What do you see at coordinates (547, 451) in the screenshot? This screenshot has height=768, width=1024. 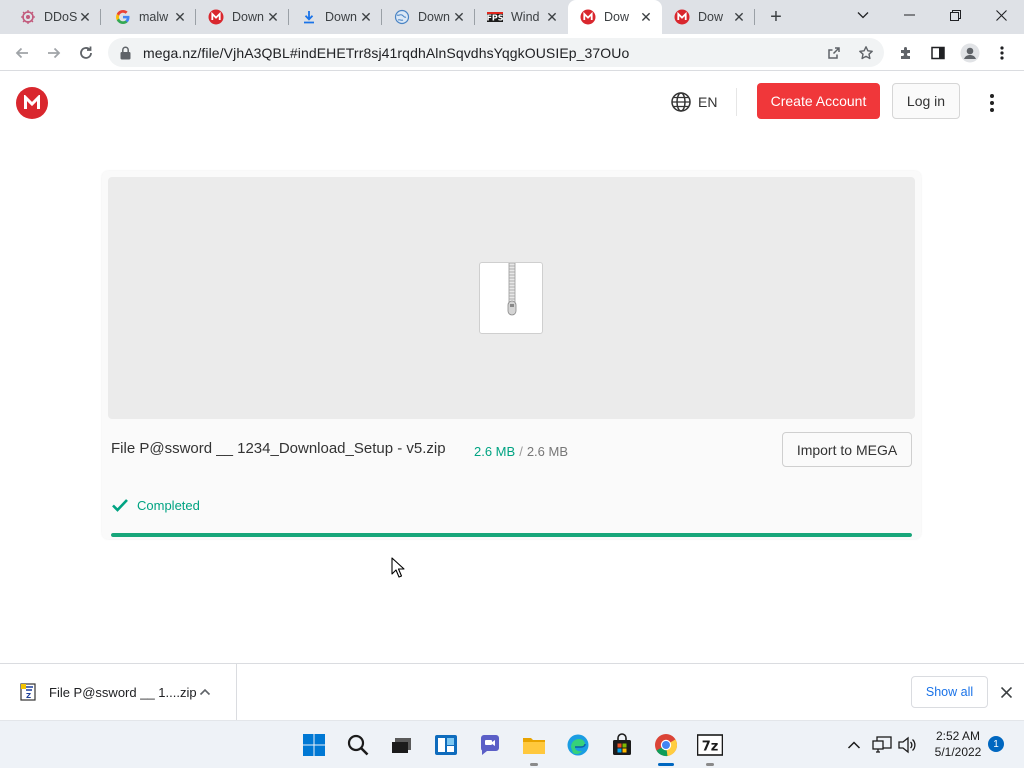 I see `total-size: 2.6 MB` at bounding box center [547, 451].